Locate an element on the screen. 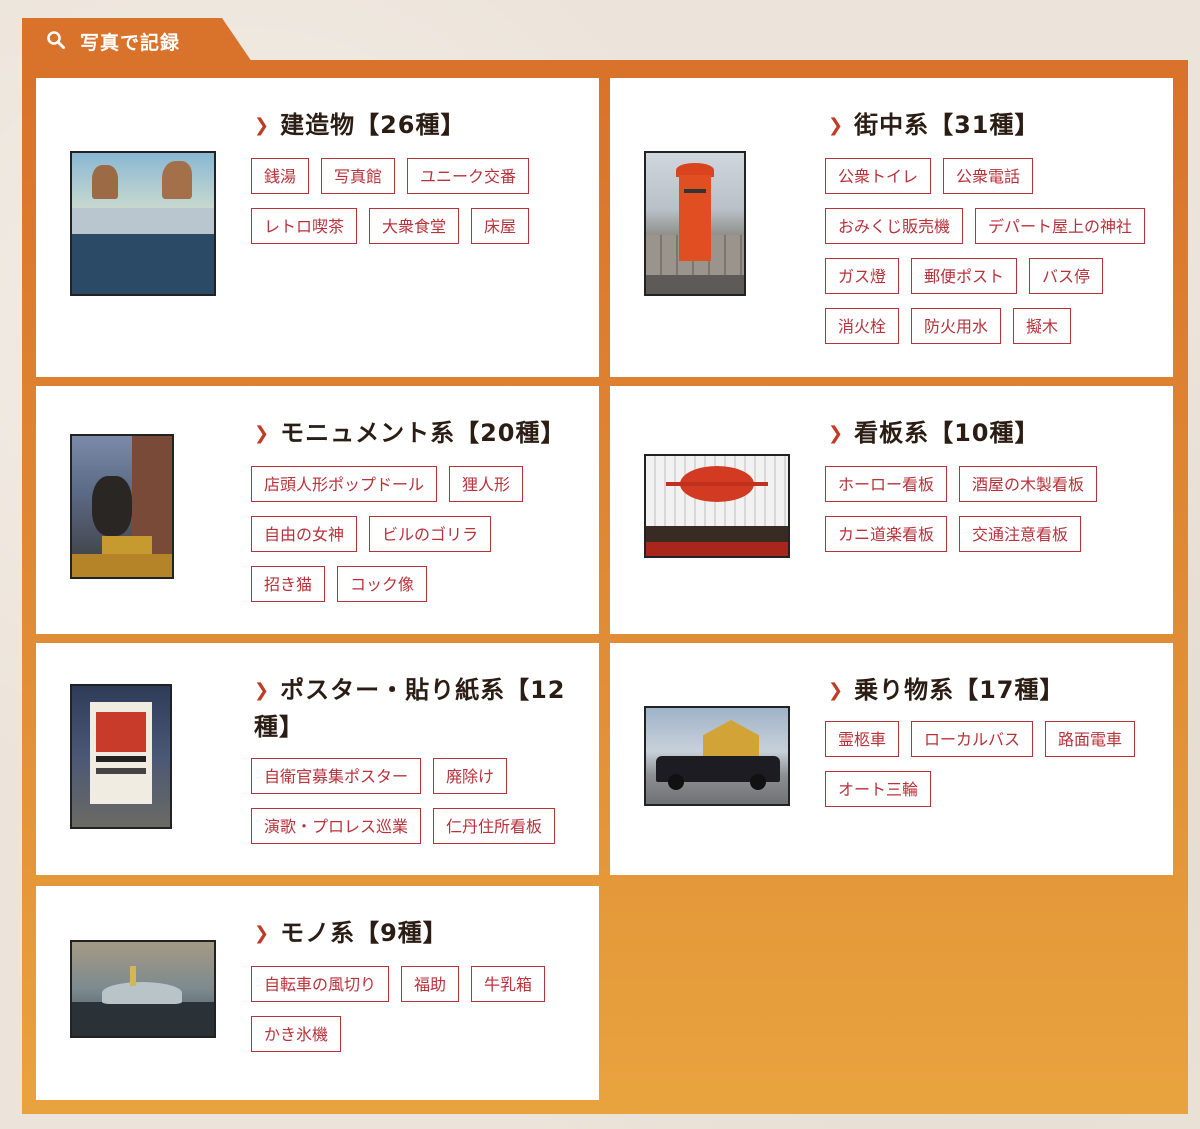  tag-link: オート三輪 is located at coordinates (878, 789).